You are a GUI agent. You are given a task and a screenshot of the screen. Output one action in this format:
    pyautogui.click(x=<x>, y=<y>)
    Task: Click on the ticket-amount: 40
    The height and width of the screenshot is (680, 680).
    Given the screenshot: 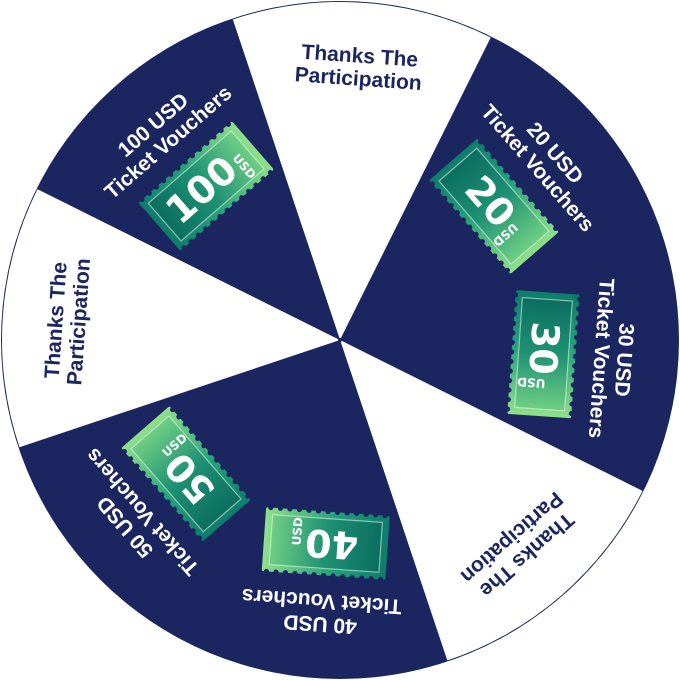 What is the action you would take?
    pyautogui.click(x=332, y=544)
    